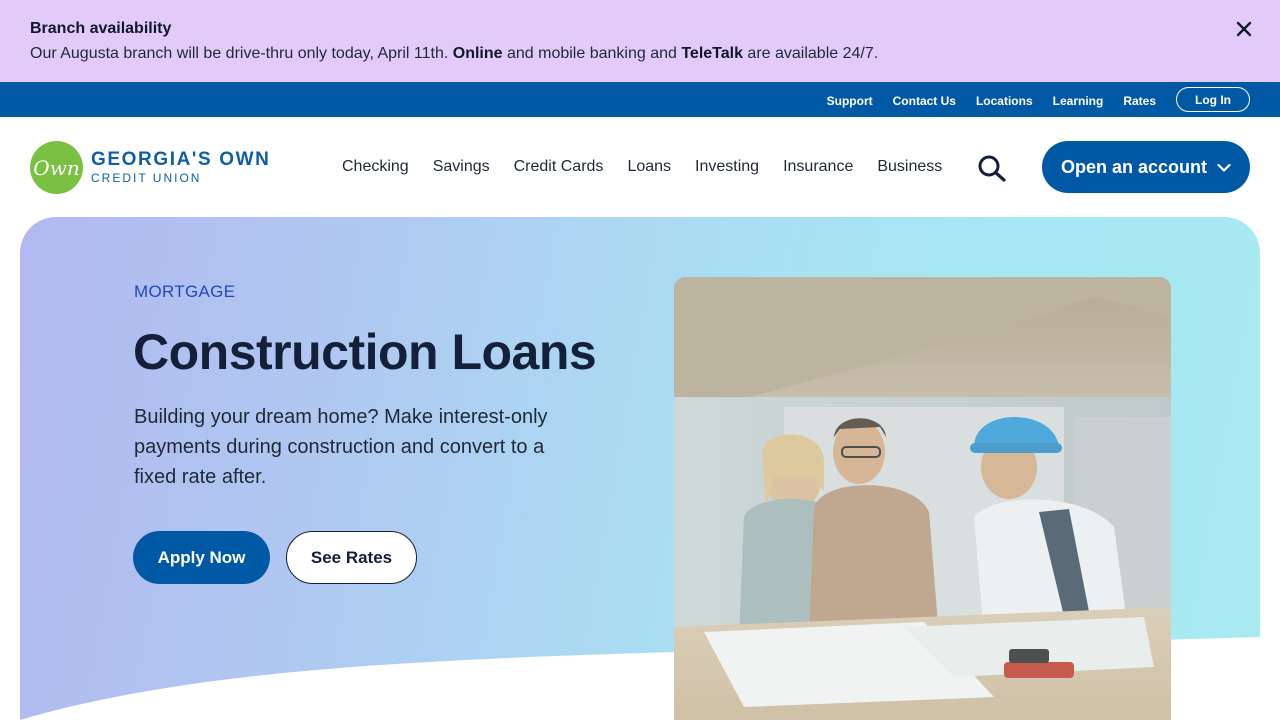 The image size is (1280, 720). I want to click on nav-item-insurance: Insurance, so click(818, 167).